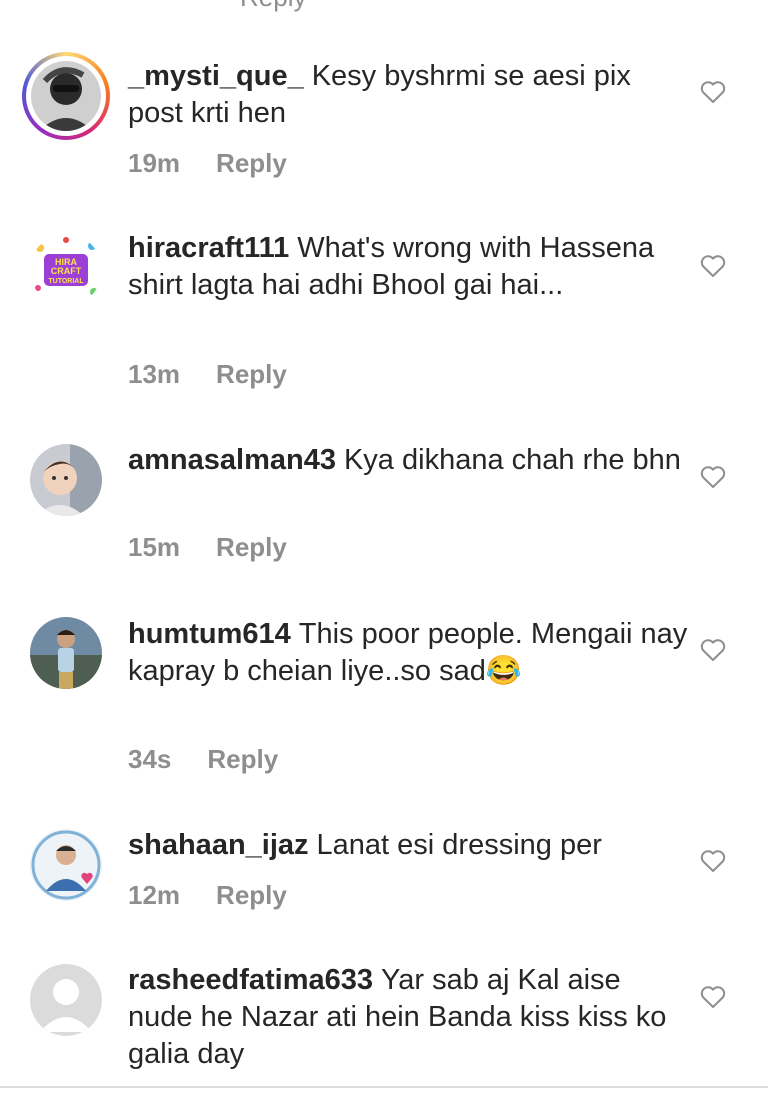 The height and width of the screenshot is (1104, 768). I want to click on comment-text: Lanat esi dressing per, so click(459, 845).